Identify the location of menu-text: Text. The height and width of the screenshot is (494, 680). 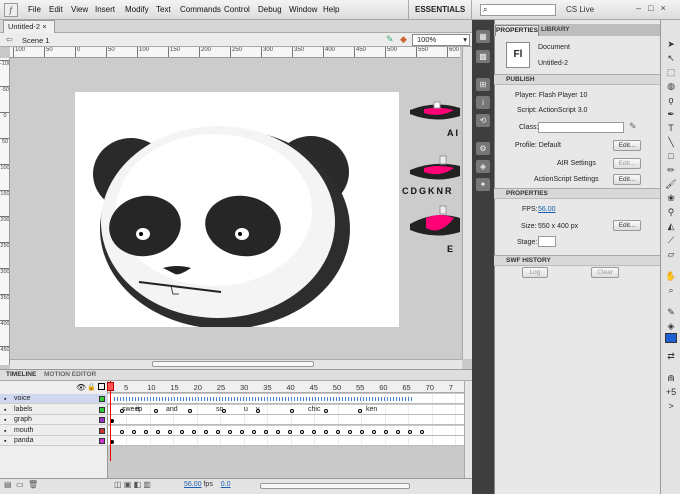
(163, 9).